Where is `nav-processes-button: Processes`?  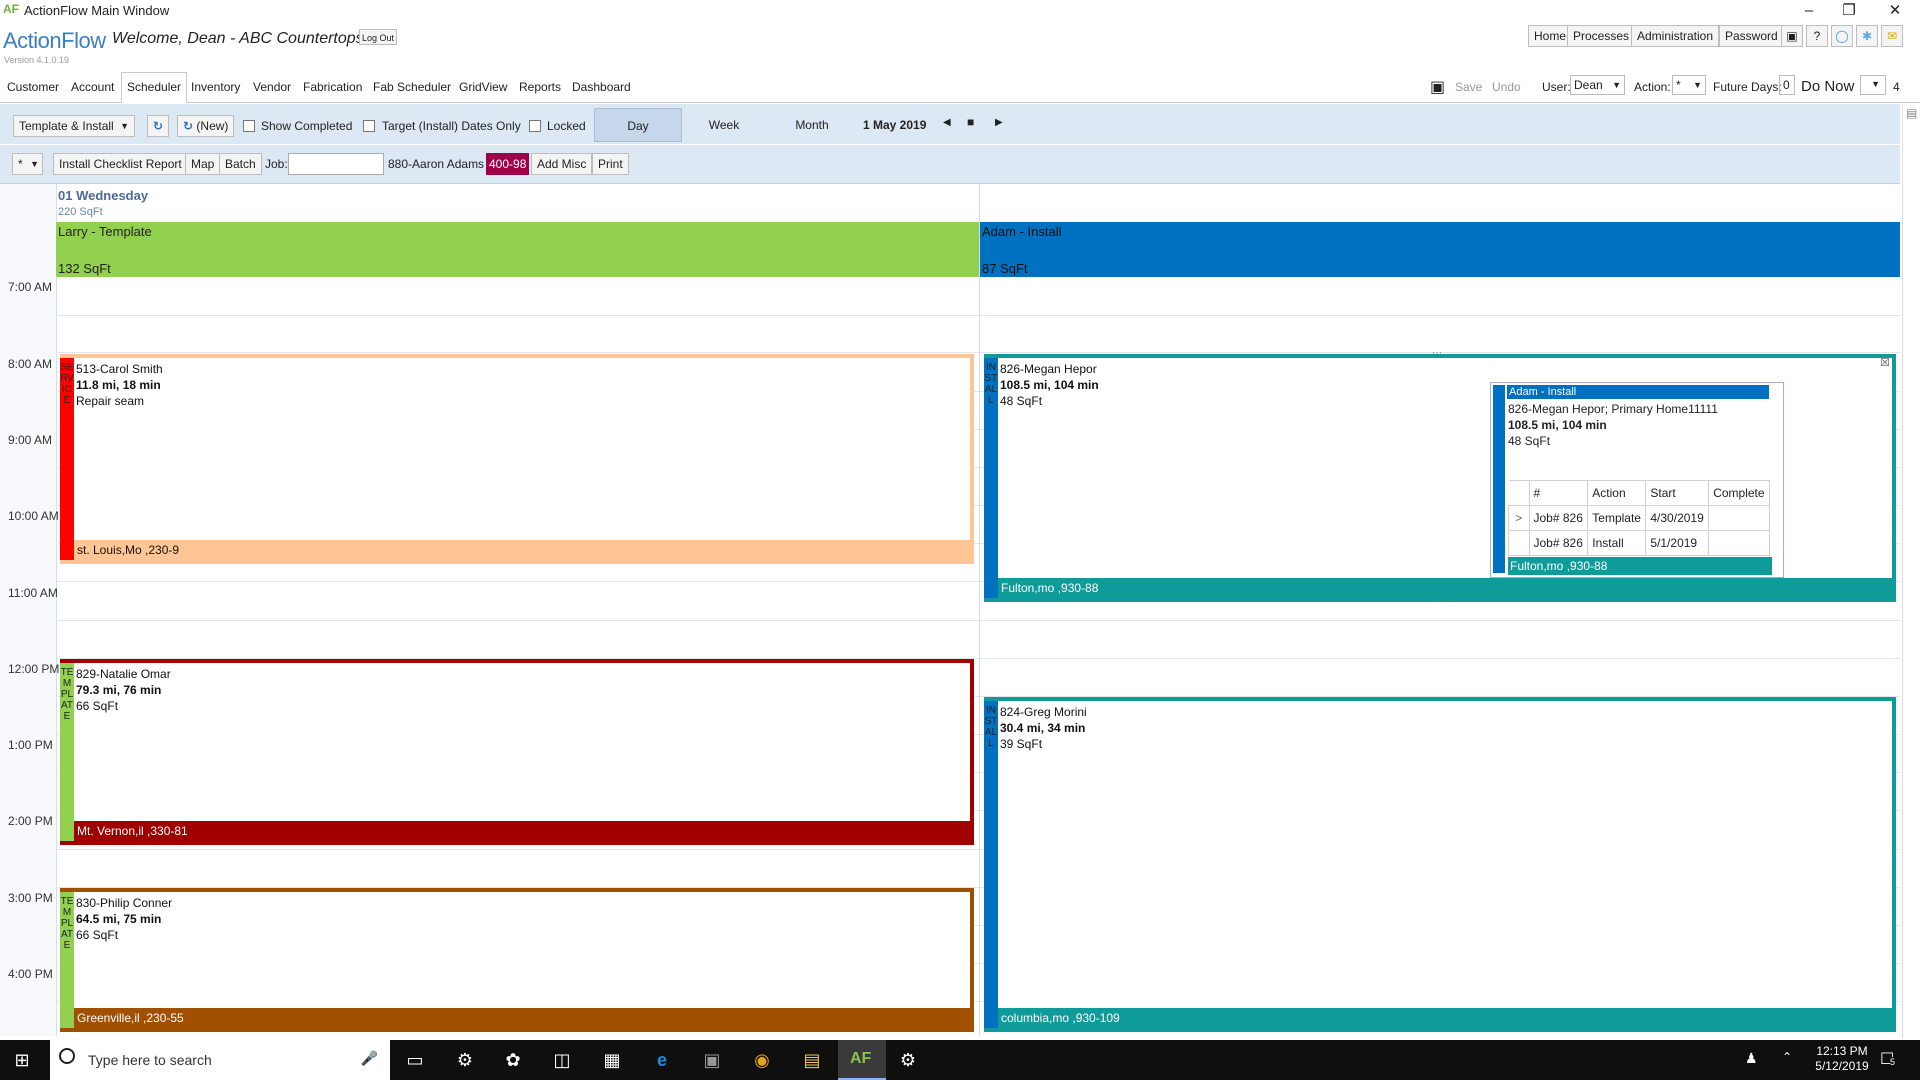 nav-processes-button: Processes is located at coordinates (1601, 36).